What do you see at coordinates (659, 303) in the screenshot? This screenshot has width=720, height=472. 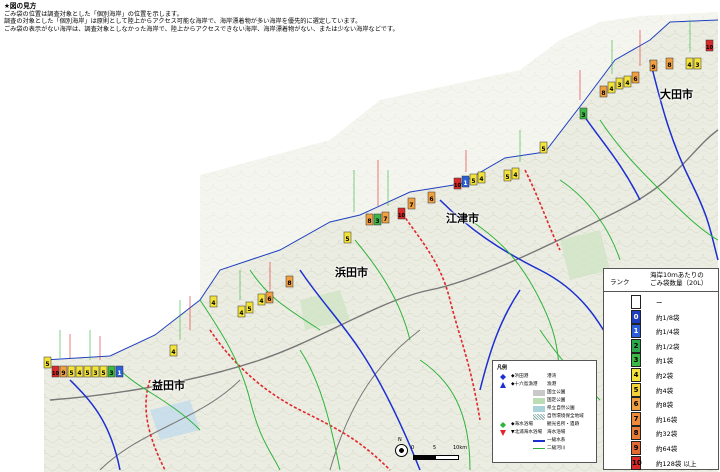 I see `rank-amount-label: ー` at bounding box center [659, 303].